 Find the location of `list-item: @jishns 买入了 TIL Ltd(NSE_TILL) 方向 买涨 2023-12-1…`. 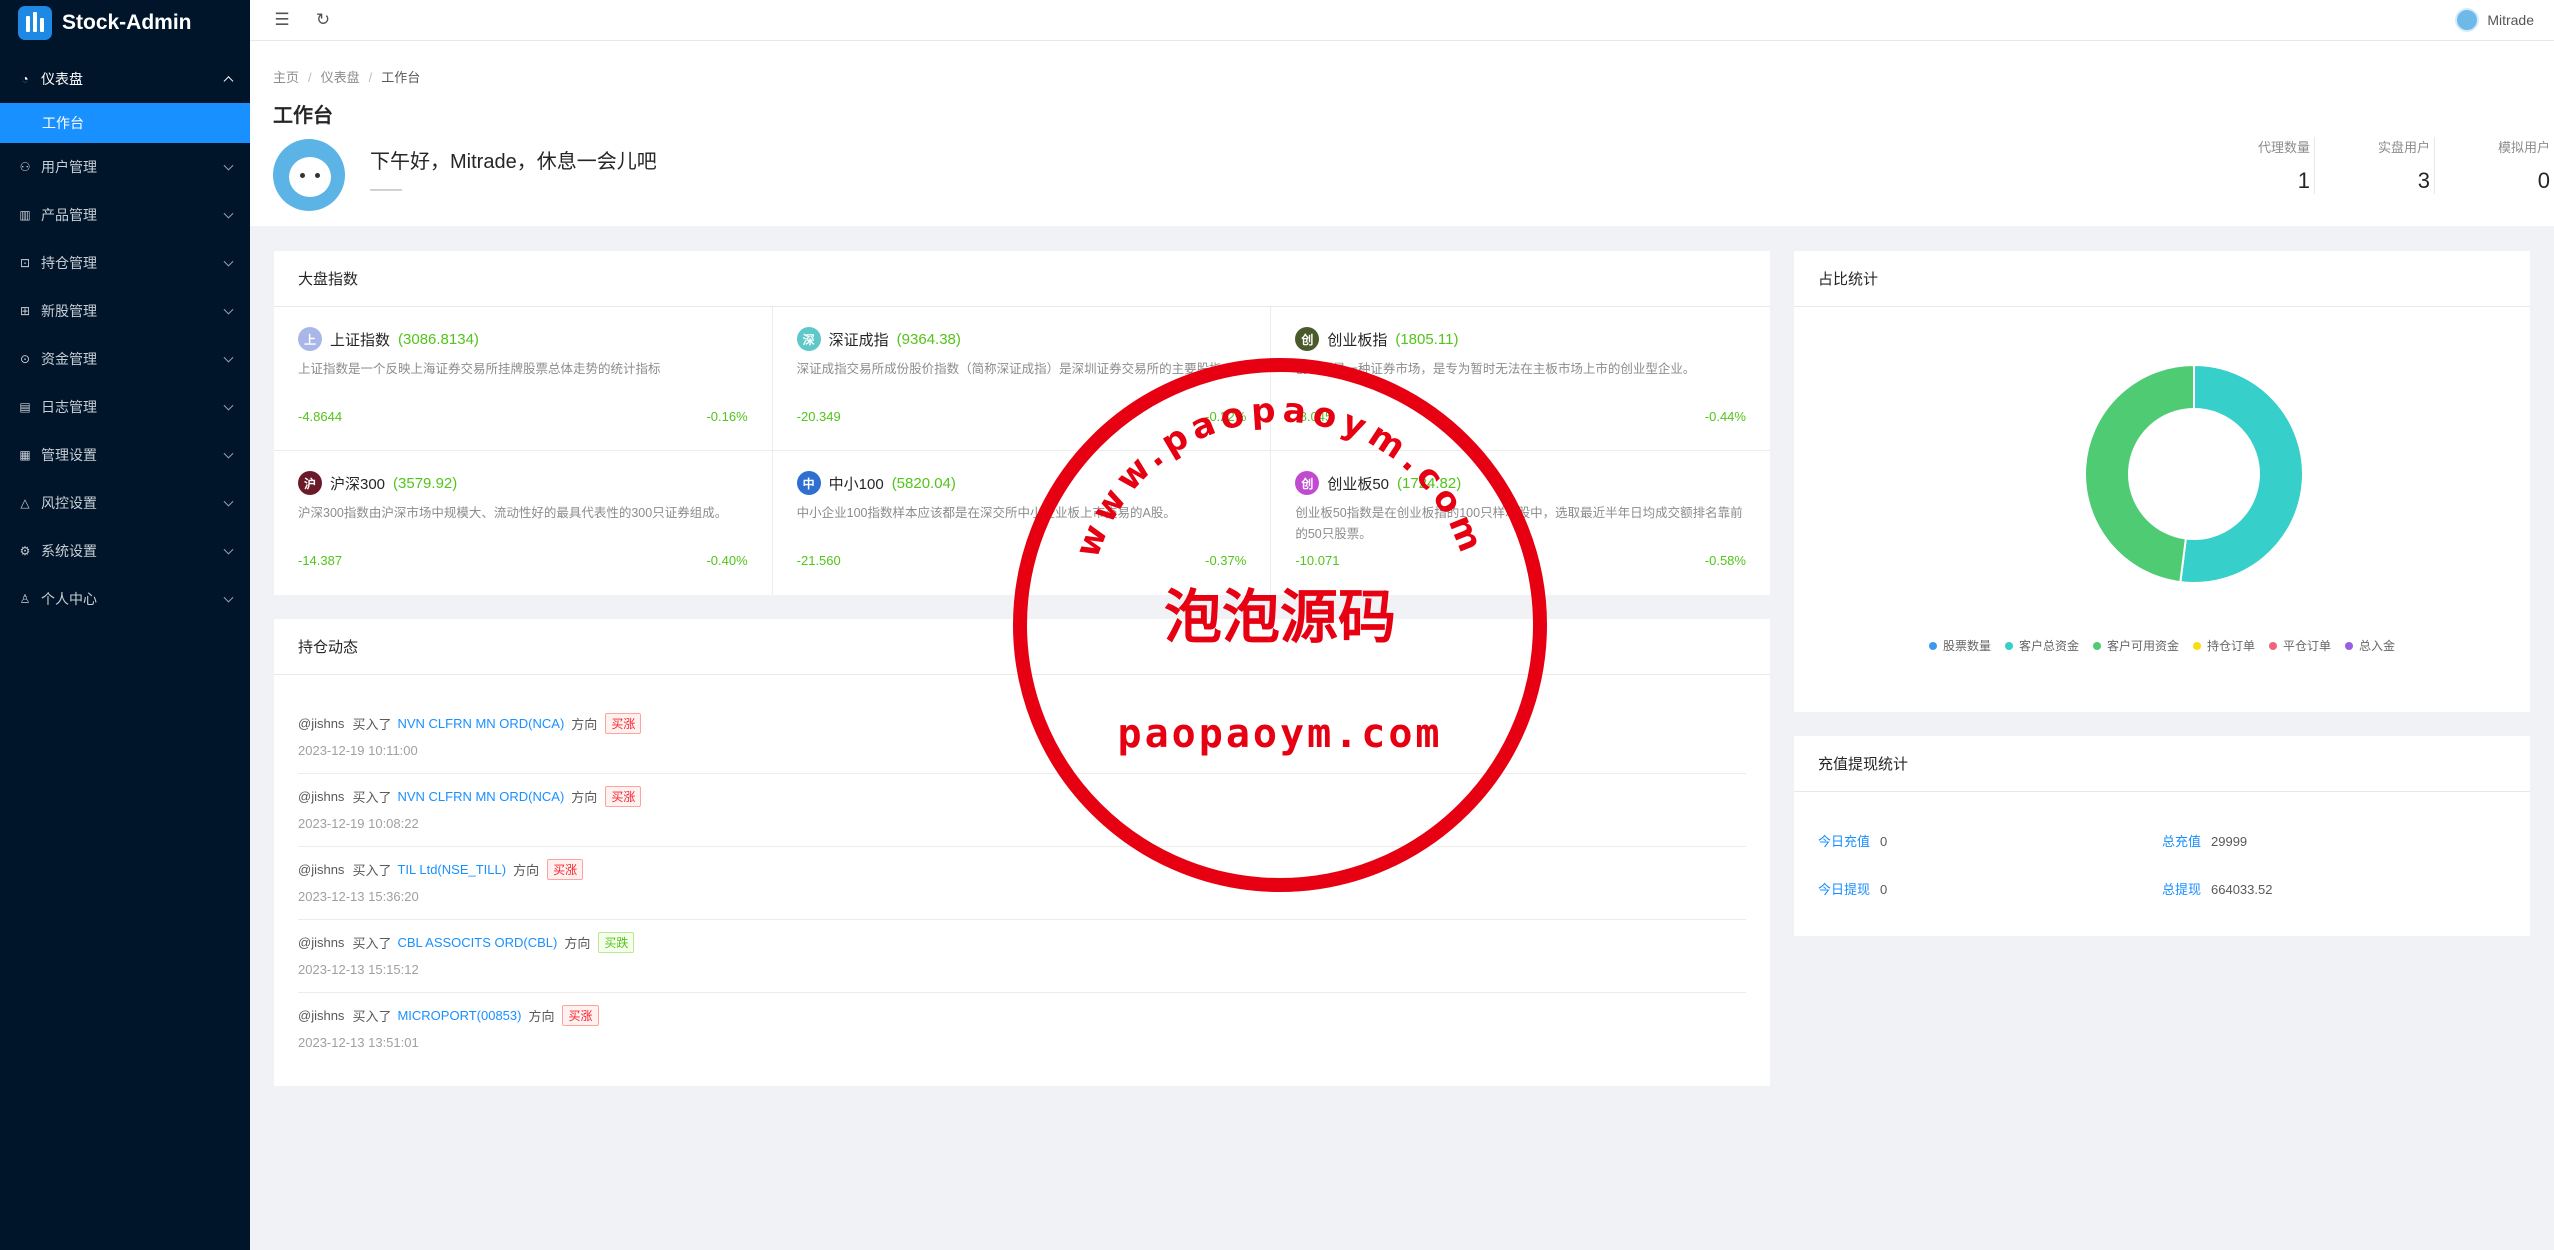

list-item: @jishns 买入了 TIL Ltd(NSE_TILL) 方向 买涨 2023-12-1… is located at coordinates (1022, 883).